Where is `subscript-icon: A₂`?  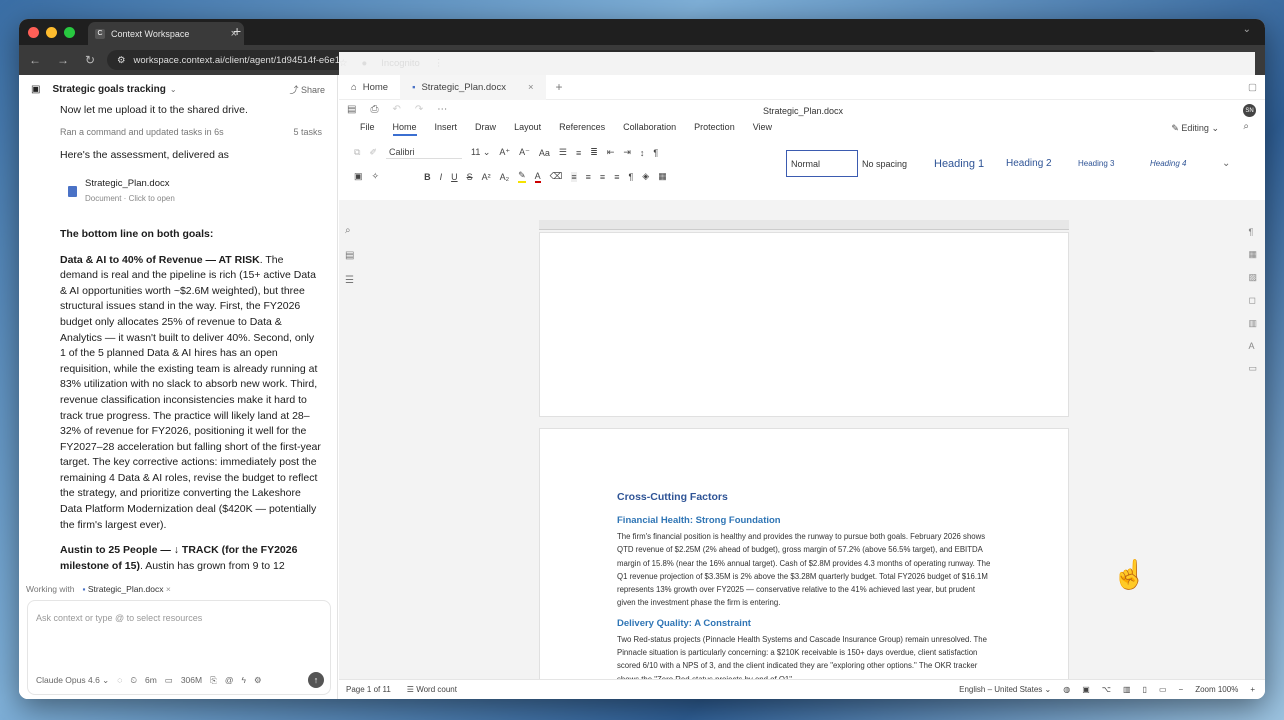 subscript-icon: A₂ is located at coordinates (505, 177).